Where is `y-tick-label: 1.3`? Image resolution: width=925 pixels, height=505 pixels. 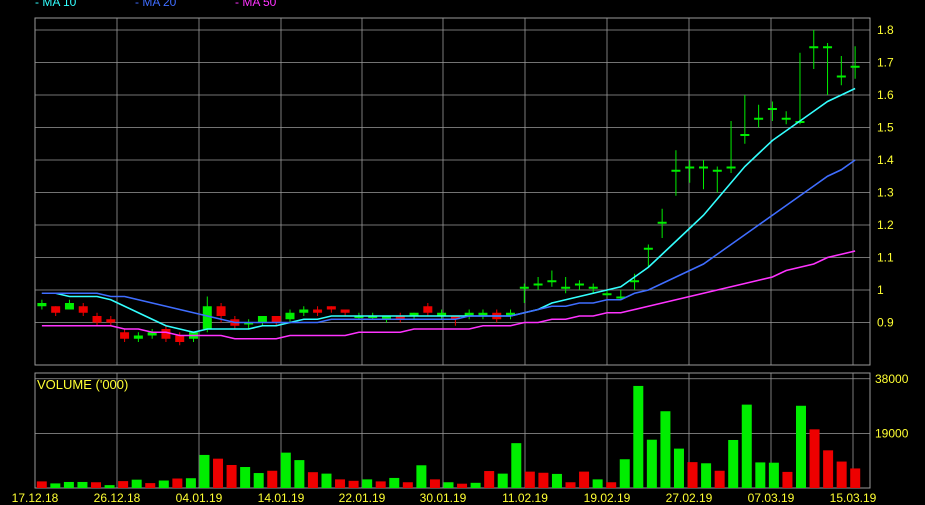 y-tick-label: 1.3 is located at coordinates (885, 193).